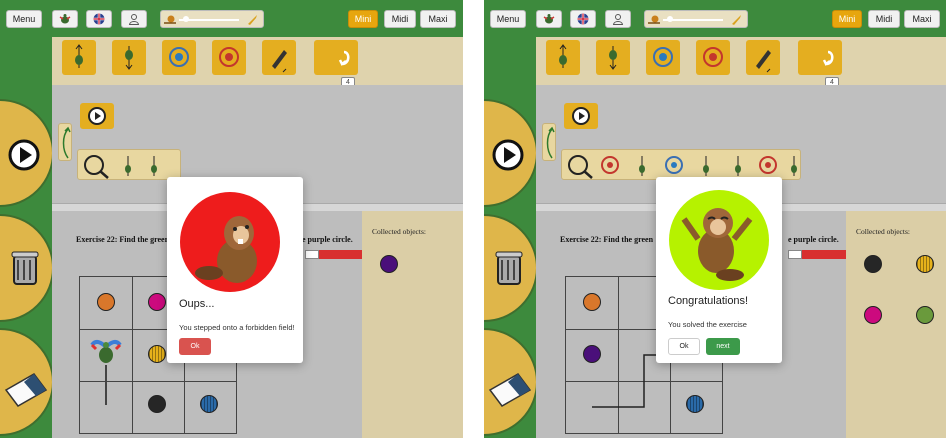  What do you see at coordinates (708, 301) in the screenshot?
I see `dialog-title: Congratulations!` at bounding box center [708, 301].